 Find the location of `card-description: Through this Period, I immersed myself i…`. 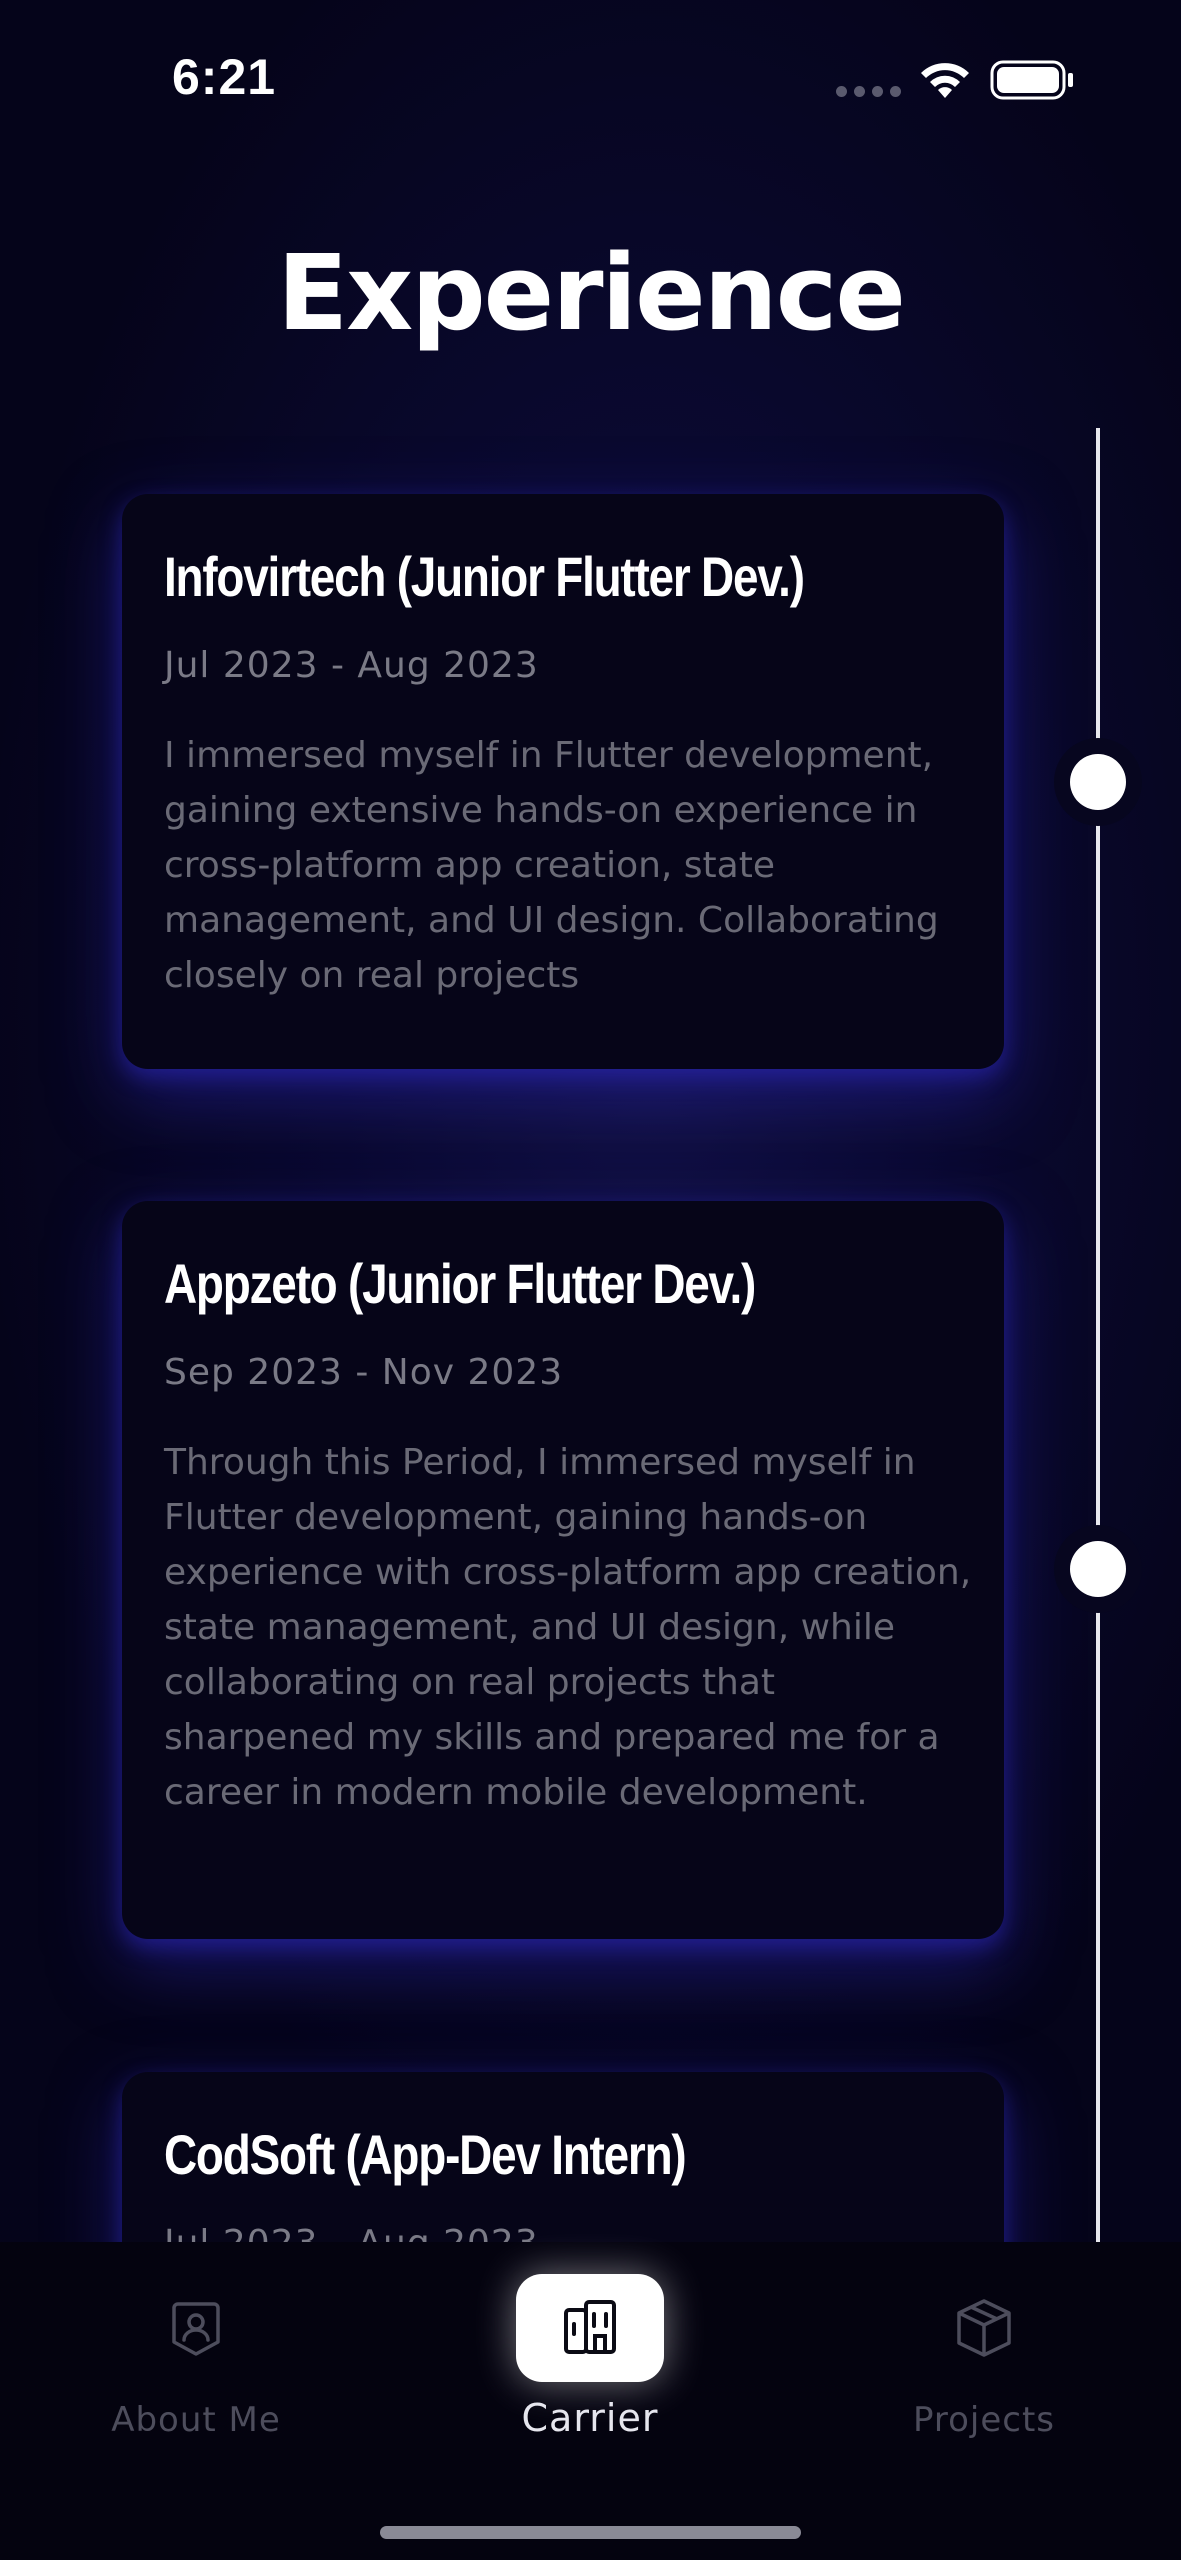

card-description: Through this Period, I immersed myself i… is located at coordinates (568, 1627).